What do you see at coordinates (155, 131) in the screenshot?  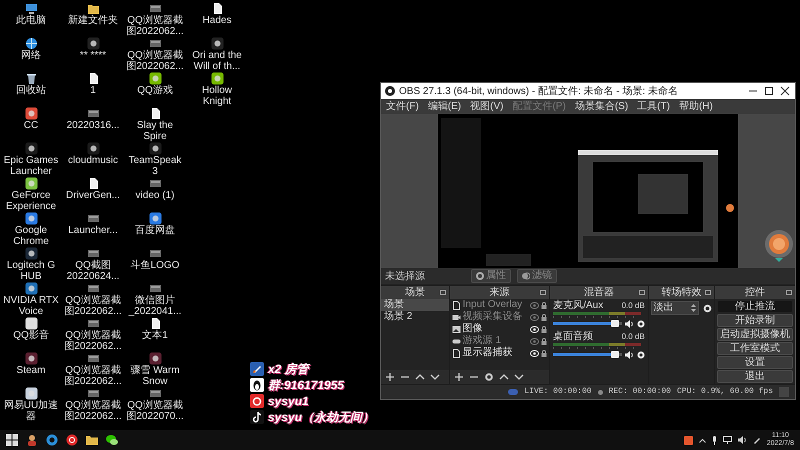 I see `shortcut-label: Slay the Spire` at bounding box center [155, 131].